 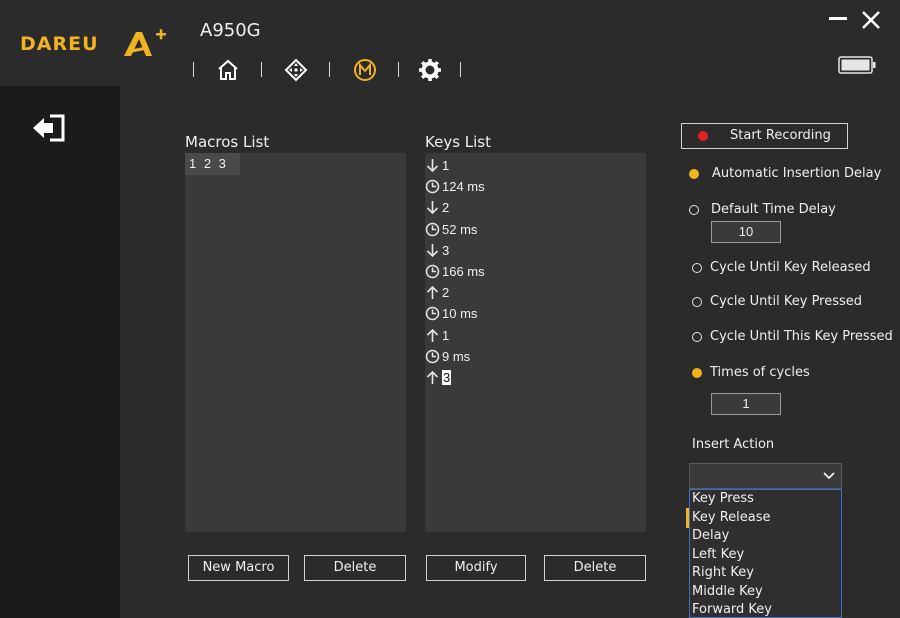 I want to click on key-row: 10 ms, so click(x=451, y=313).